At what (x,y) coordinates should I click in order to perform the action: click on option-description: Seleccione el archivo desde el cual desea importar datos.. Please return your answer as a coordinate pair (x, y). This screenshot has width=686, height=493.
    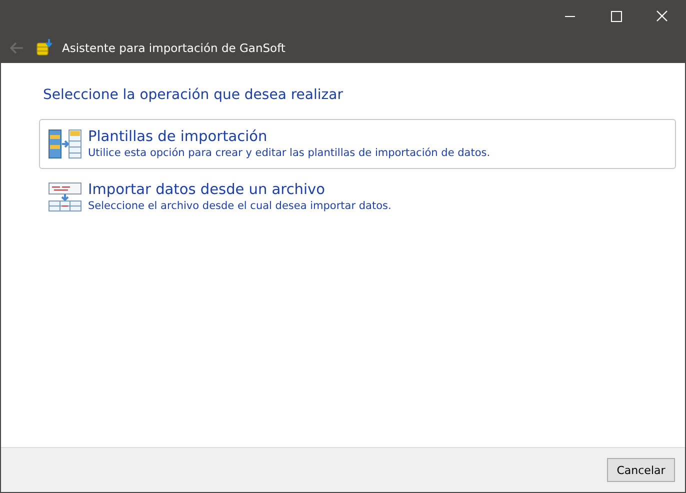
    Looking at the image, I should click on (240, 206).